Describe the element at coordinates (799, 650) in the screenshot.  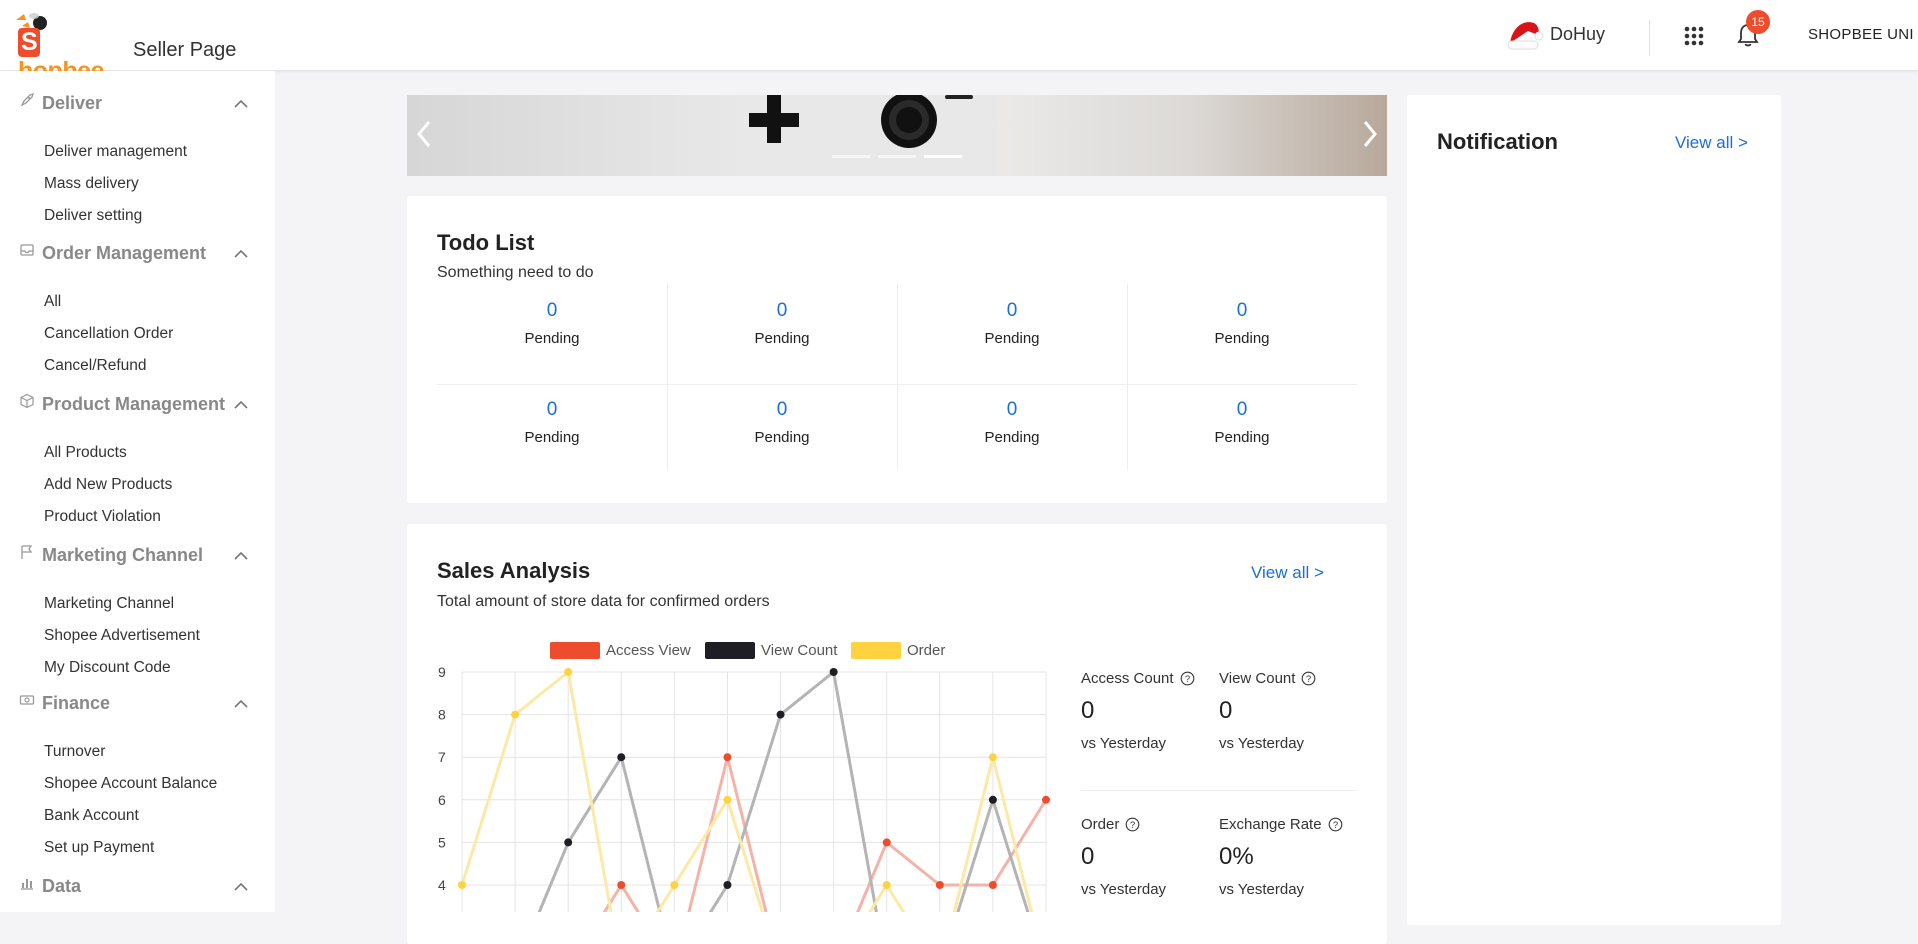
I see `legend-label: View Count` at that location.